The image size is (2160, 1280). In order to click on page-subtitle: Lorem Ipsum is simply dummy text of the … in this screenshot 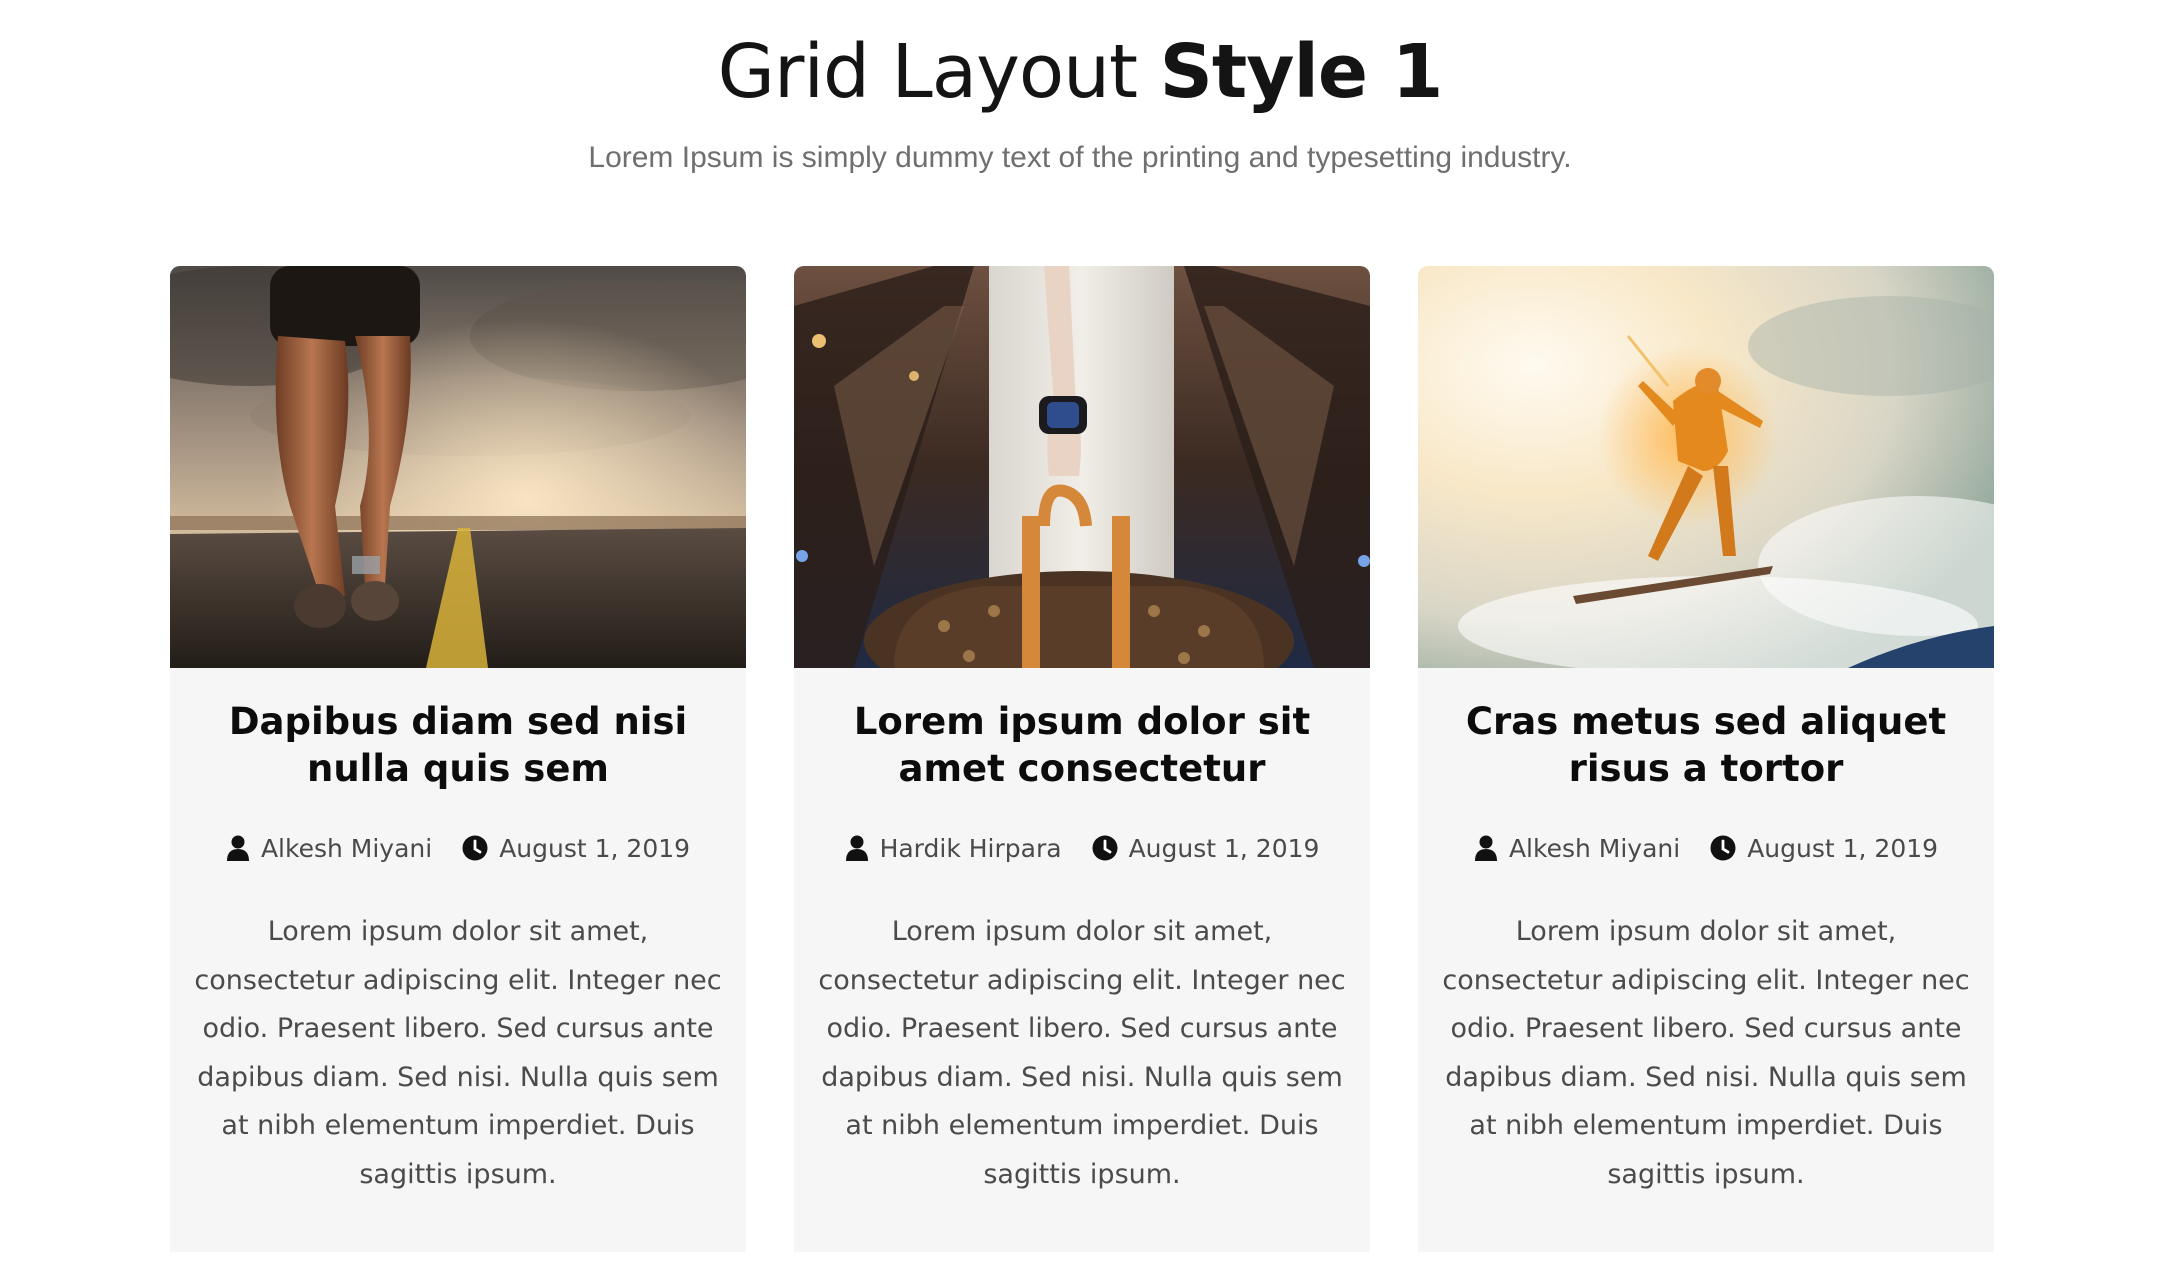, I will do `click(1080, 157)`.